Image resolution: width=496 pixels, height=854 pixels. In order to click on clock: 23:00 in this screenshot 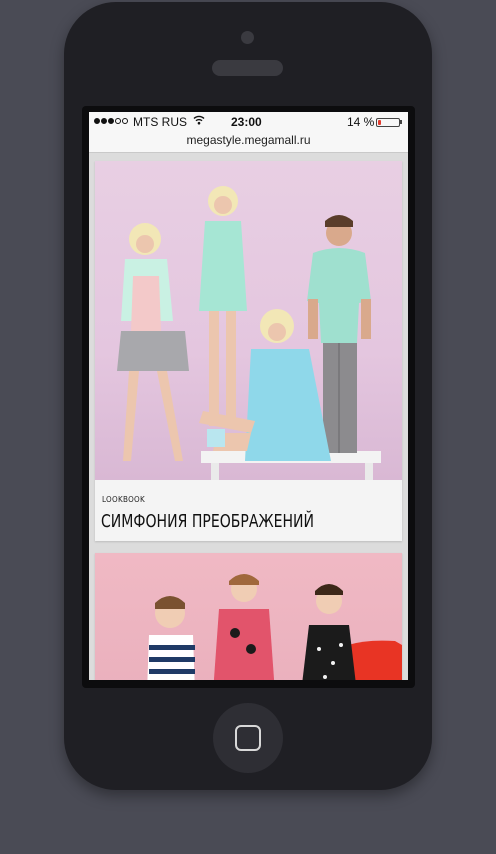, I will do `click(246, 122)`.